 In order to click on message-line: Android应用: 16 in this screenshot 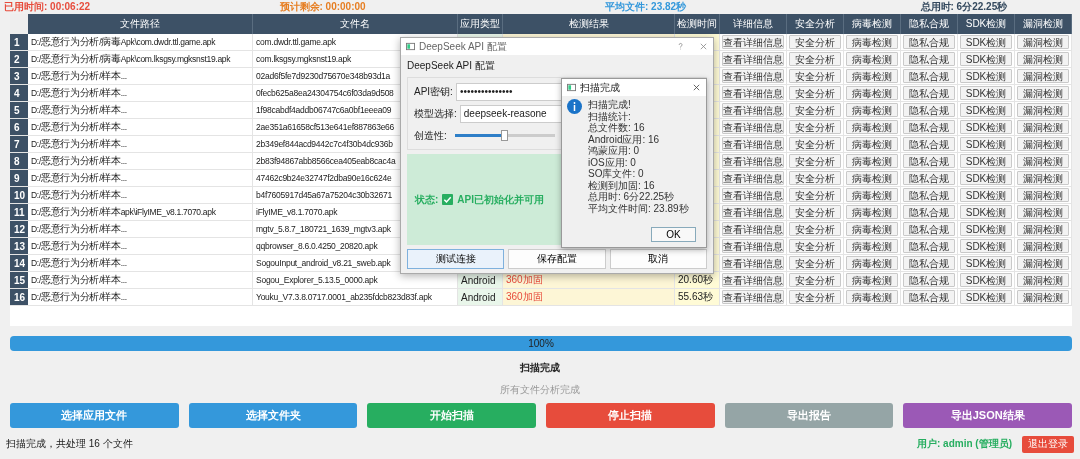, I will do `click(624, 139)`.